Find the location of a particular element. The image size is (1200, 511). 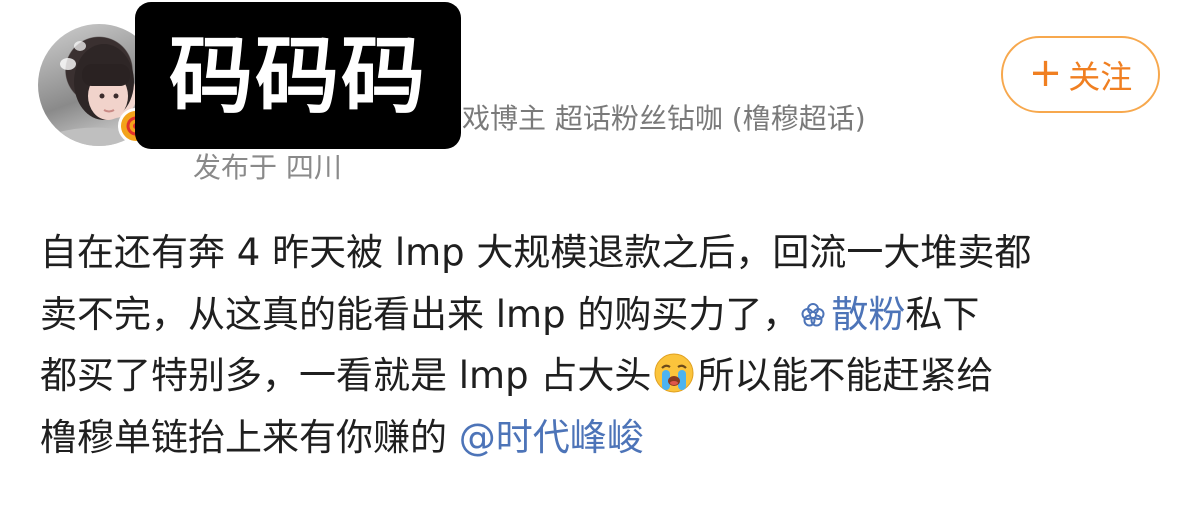

follow-button-label: 关注 is located at coordinates (1100, 76).